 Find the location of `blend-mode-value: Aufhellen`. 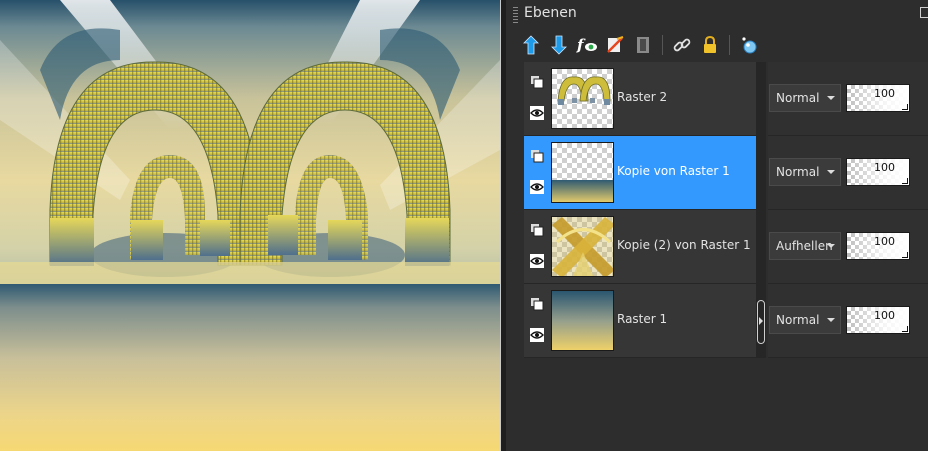

blend-mode-value: Aufhellen is located at coordinates (804, 246).